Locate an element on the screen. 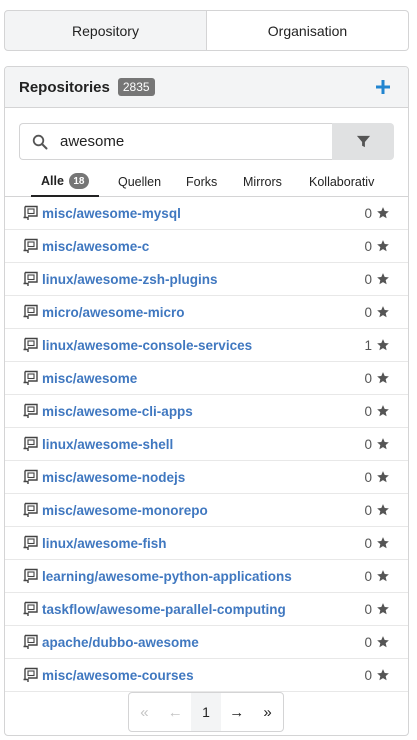 The image size is (417, 740). subtab-alle: Alle 18 is located at coordinates (65, 182).